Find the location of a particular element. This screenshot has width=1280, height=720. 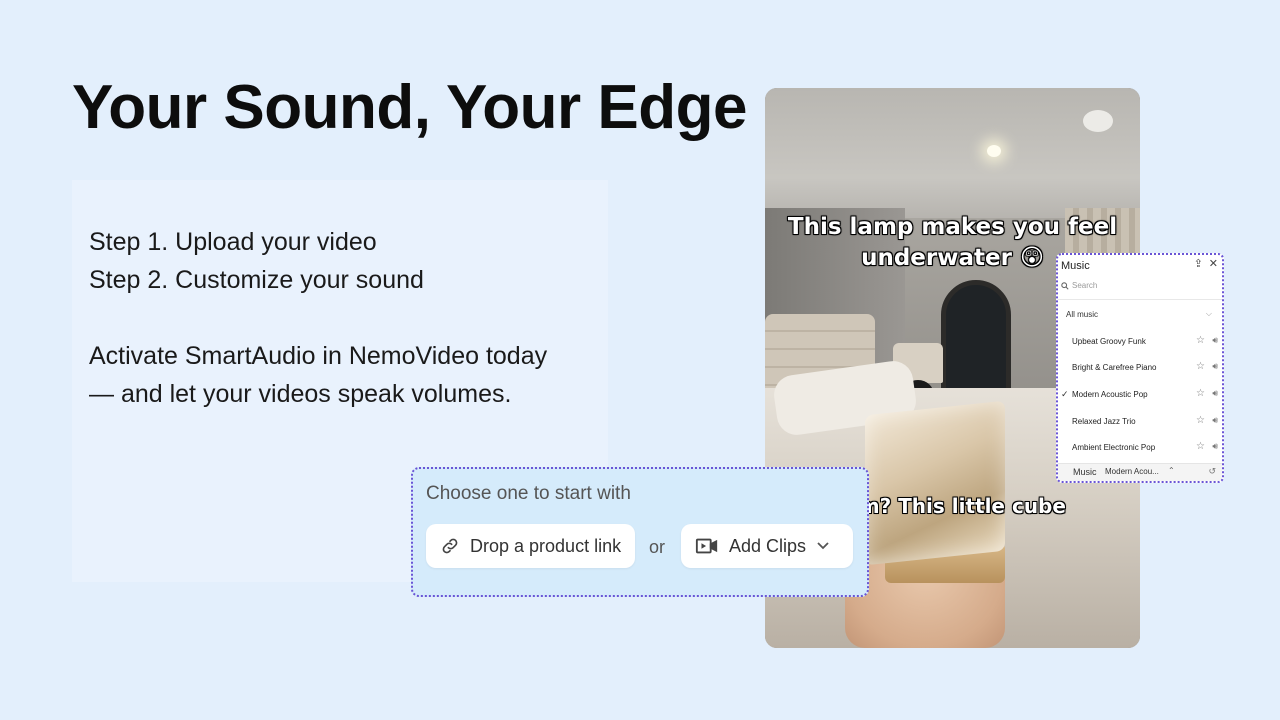

step-1-text: Step 1. Upload your video is located at coordinates (233, 242).